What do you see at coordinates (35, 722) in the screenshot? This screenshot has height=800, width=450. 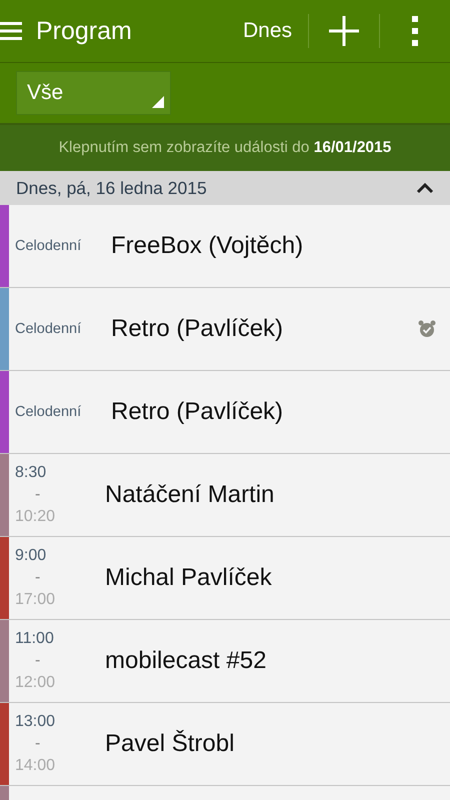 I see `start-time: 13:00` at bounding box center [35, 722].